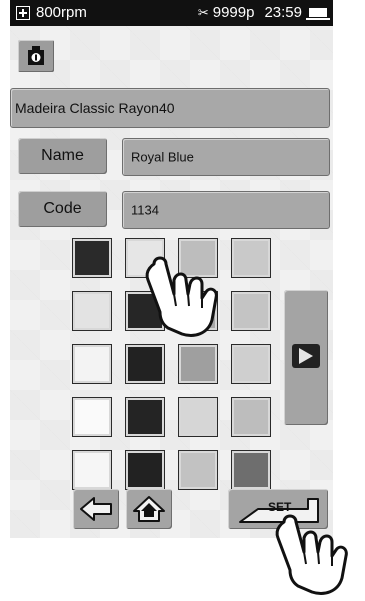 The width and height of the screenshot is (365, 601). I want to click on home-icon, so click(149, 509).